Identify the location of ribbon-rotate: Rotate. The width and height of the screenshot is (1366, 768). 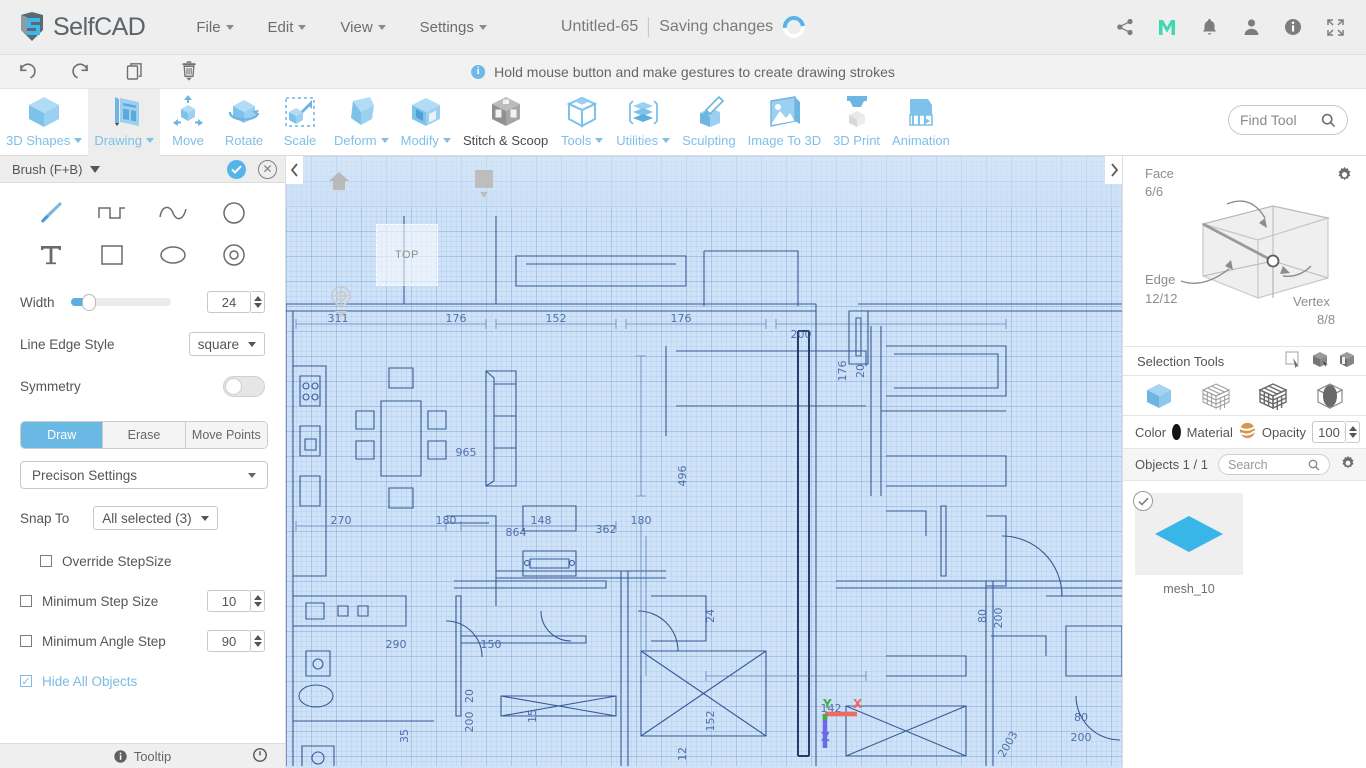
(244, 122).